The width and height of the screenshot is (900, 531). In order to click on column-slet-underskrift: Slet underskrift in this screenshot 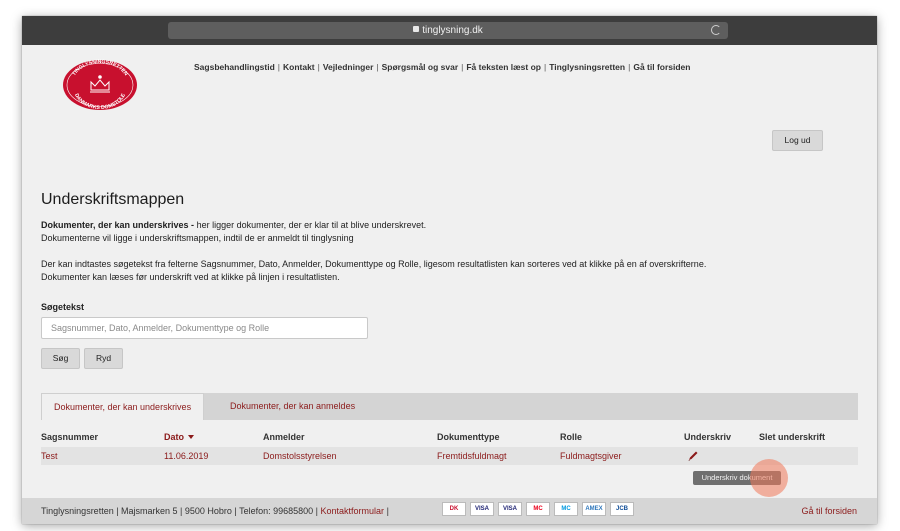, I will do `click(792, 437)`.